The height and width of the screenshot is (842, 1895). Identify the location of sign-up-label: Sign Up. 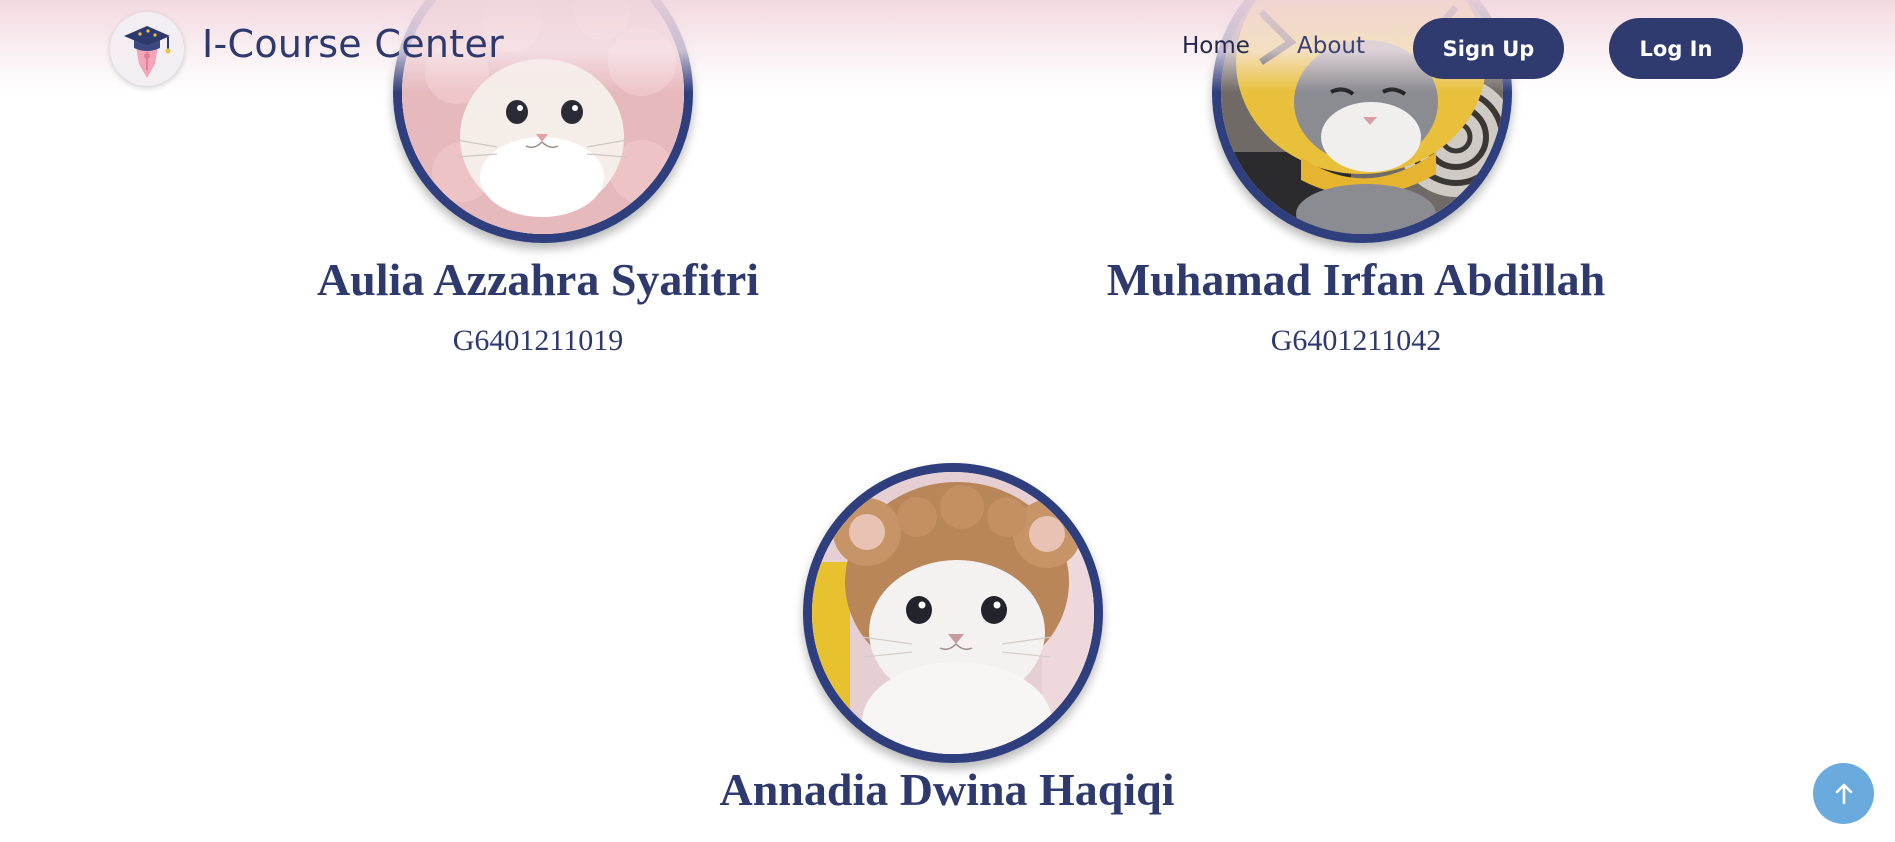
(1488, 48).